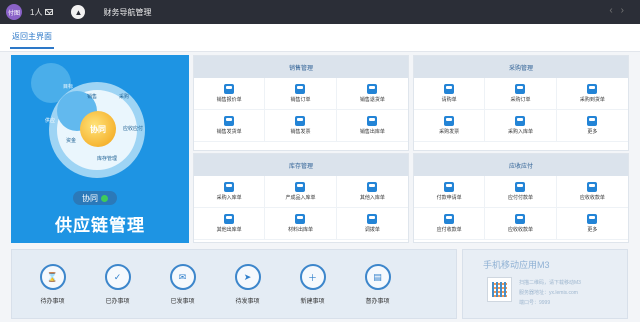 Image resolution: width=640 pixels, height=322 pixels. I want to click on envelope-icon: ✉, so click(182, 277).